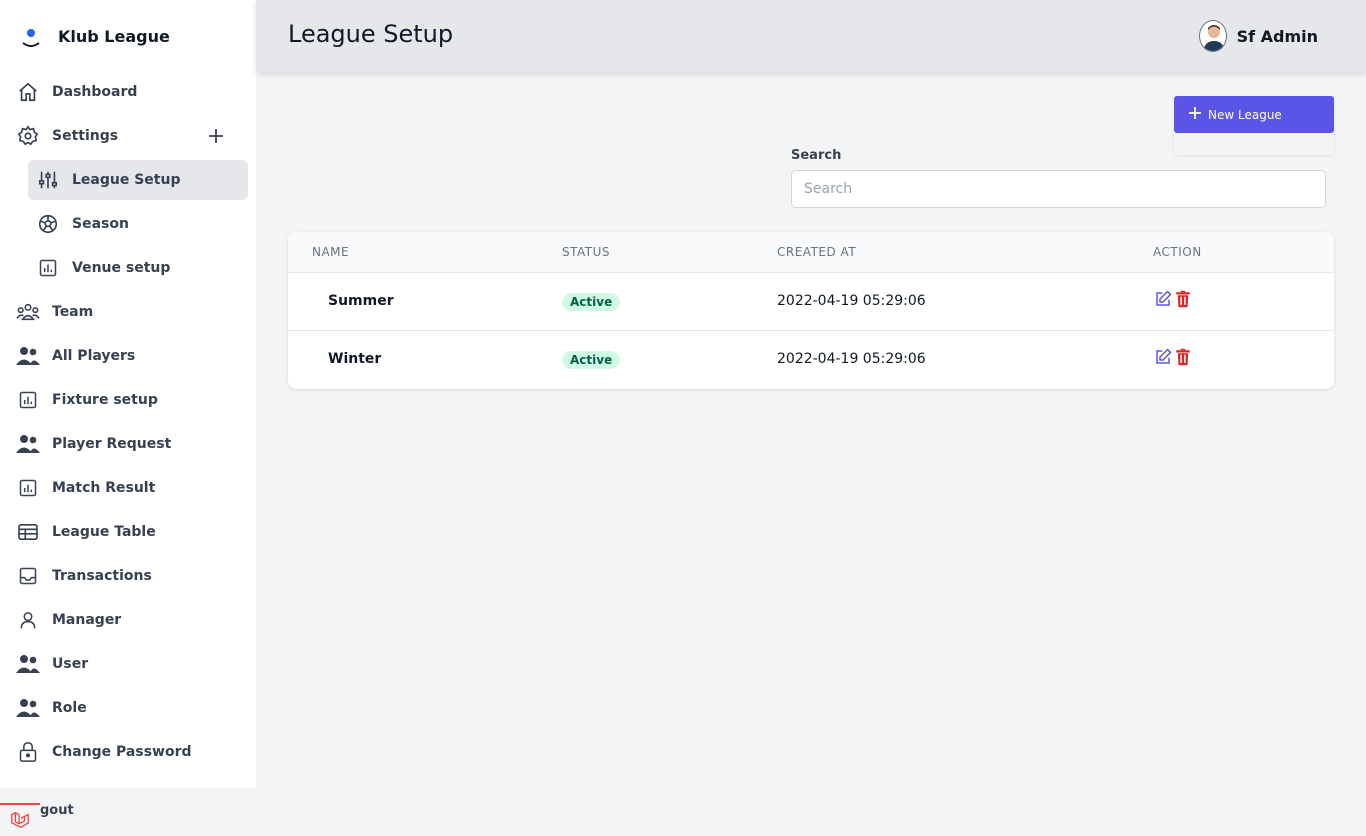 The width and height of the screenshot is (1366, 836). Describe the element at coordinates (1212, 36) in the screenshot. I see `avatar` at that location.